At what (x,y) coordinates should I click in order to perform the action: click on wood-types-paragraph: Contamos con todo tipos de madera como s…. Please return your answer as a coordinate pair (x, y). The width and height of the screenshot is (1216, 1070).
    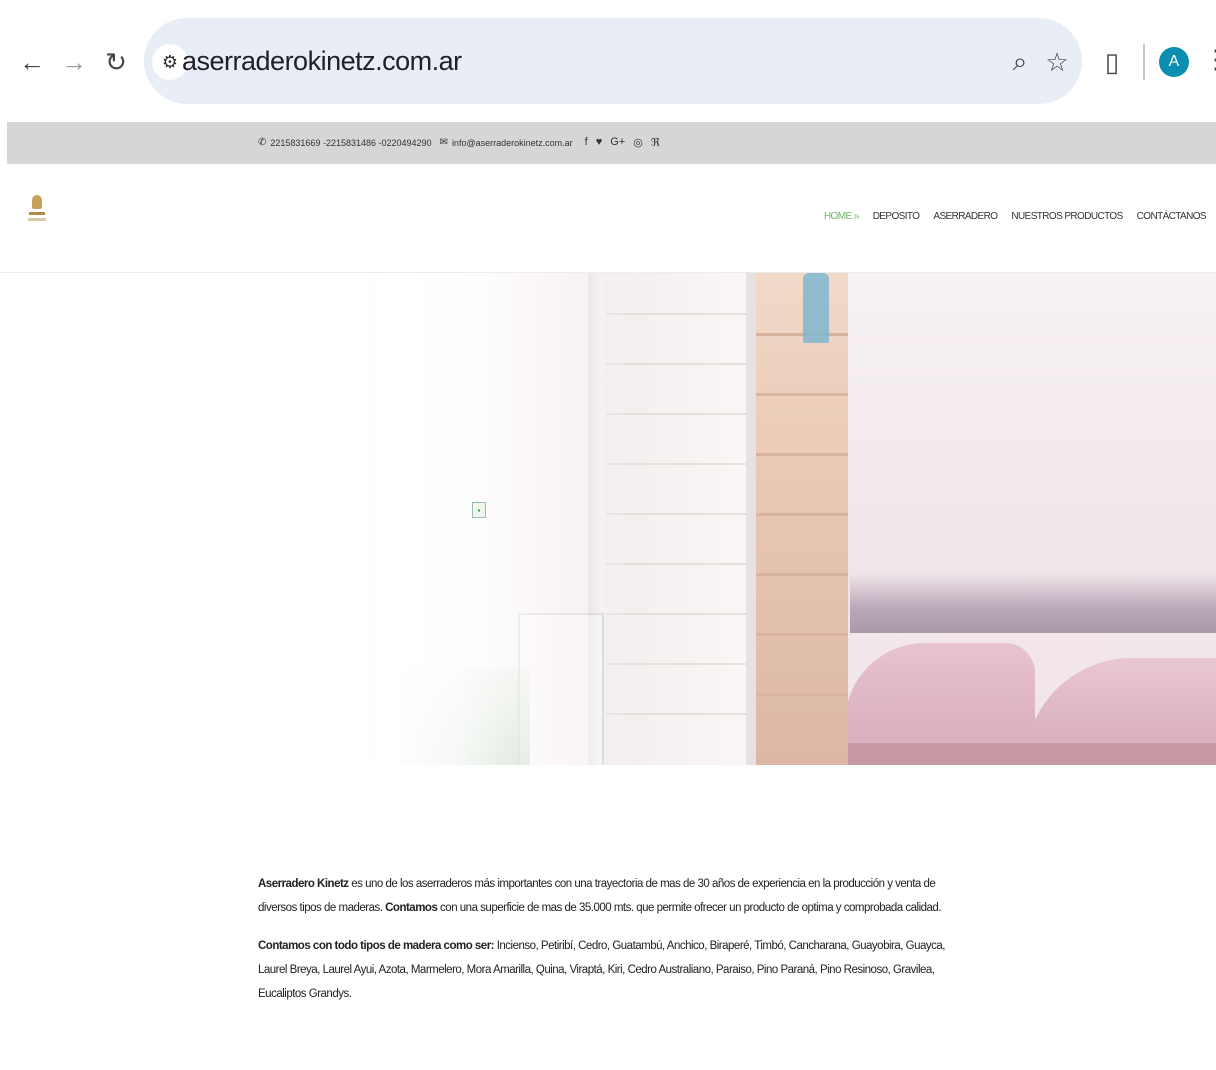
    Looking at the image, I should click on (601, 970).